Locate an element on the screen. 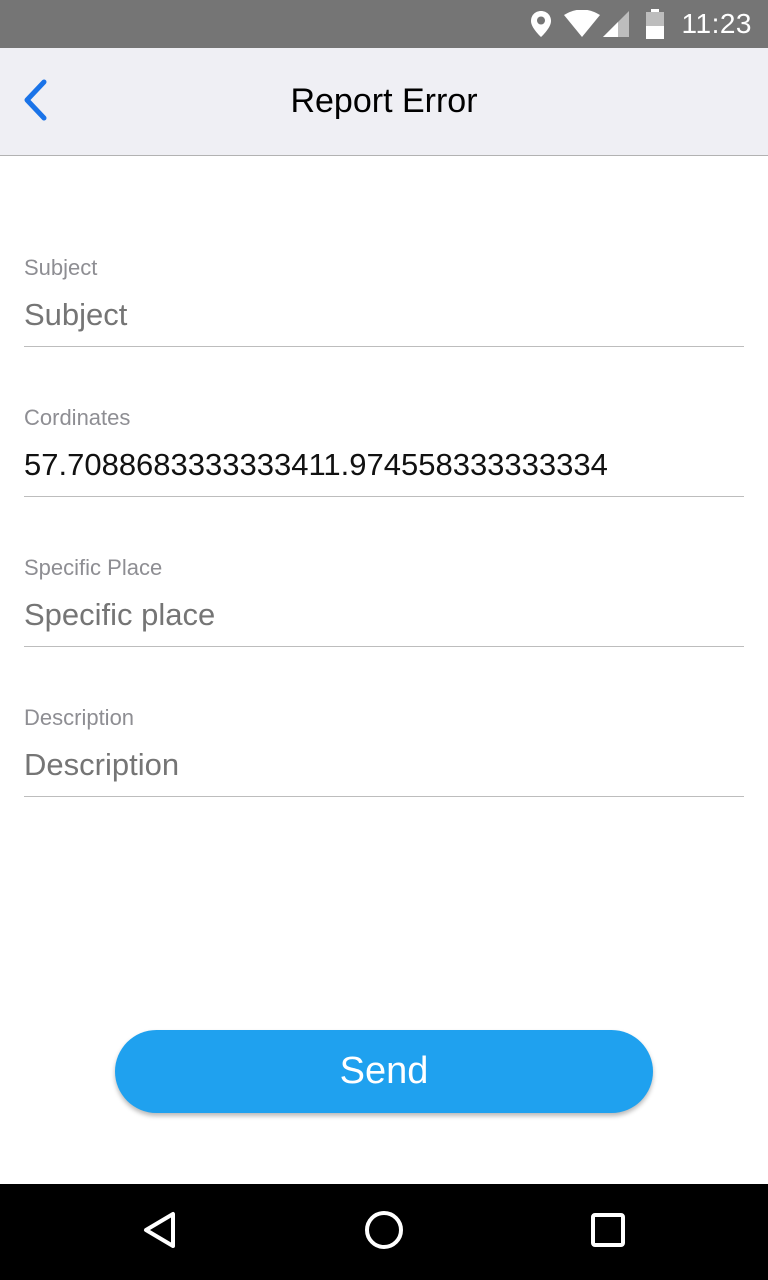 The image size is (768, 1280). description-input is located at coordinates (384, 765).